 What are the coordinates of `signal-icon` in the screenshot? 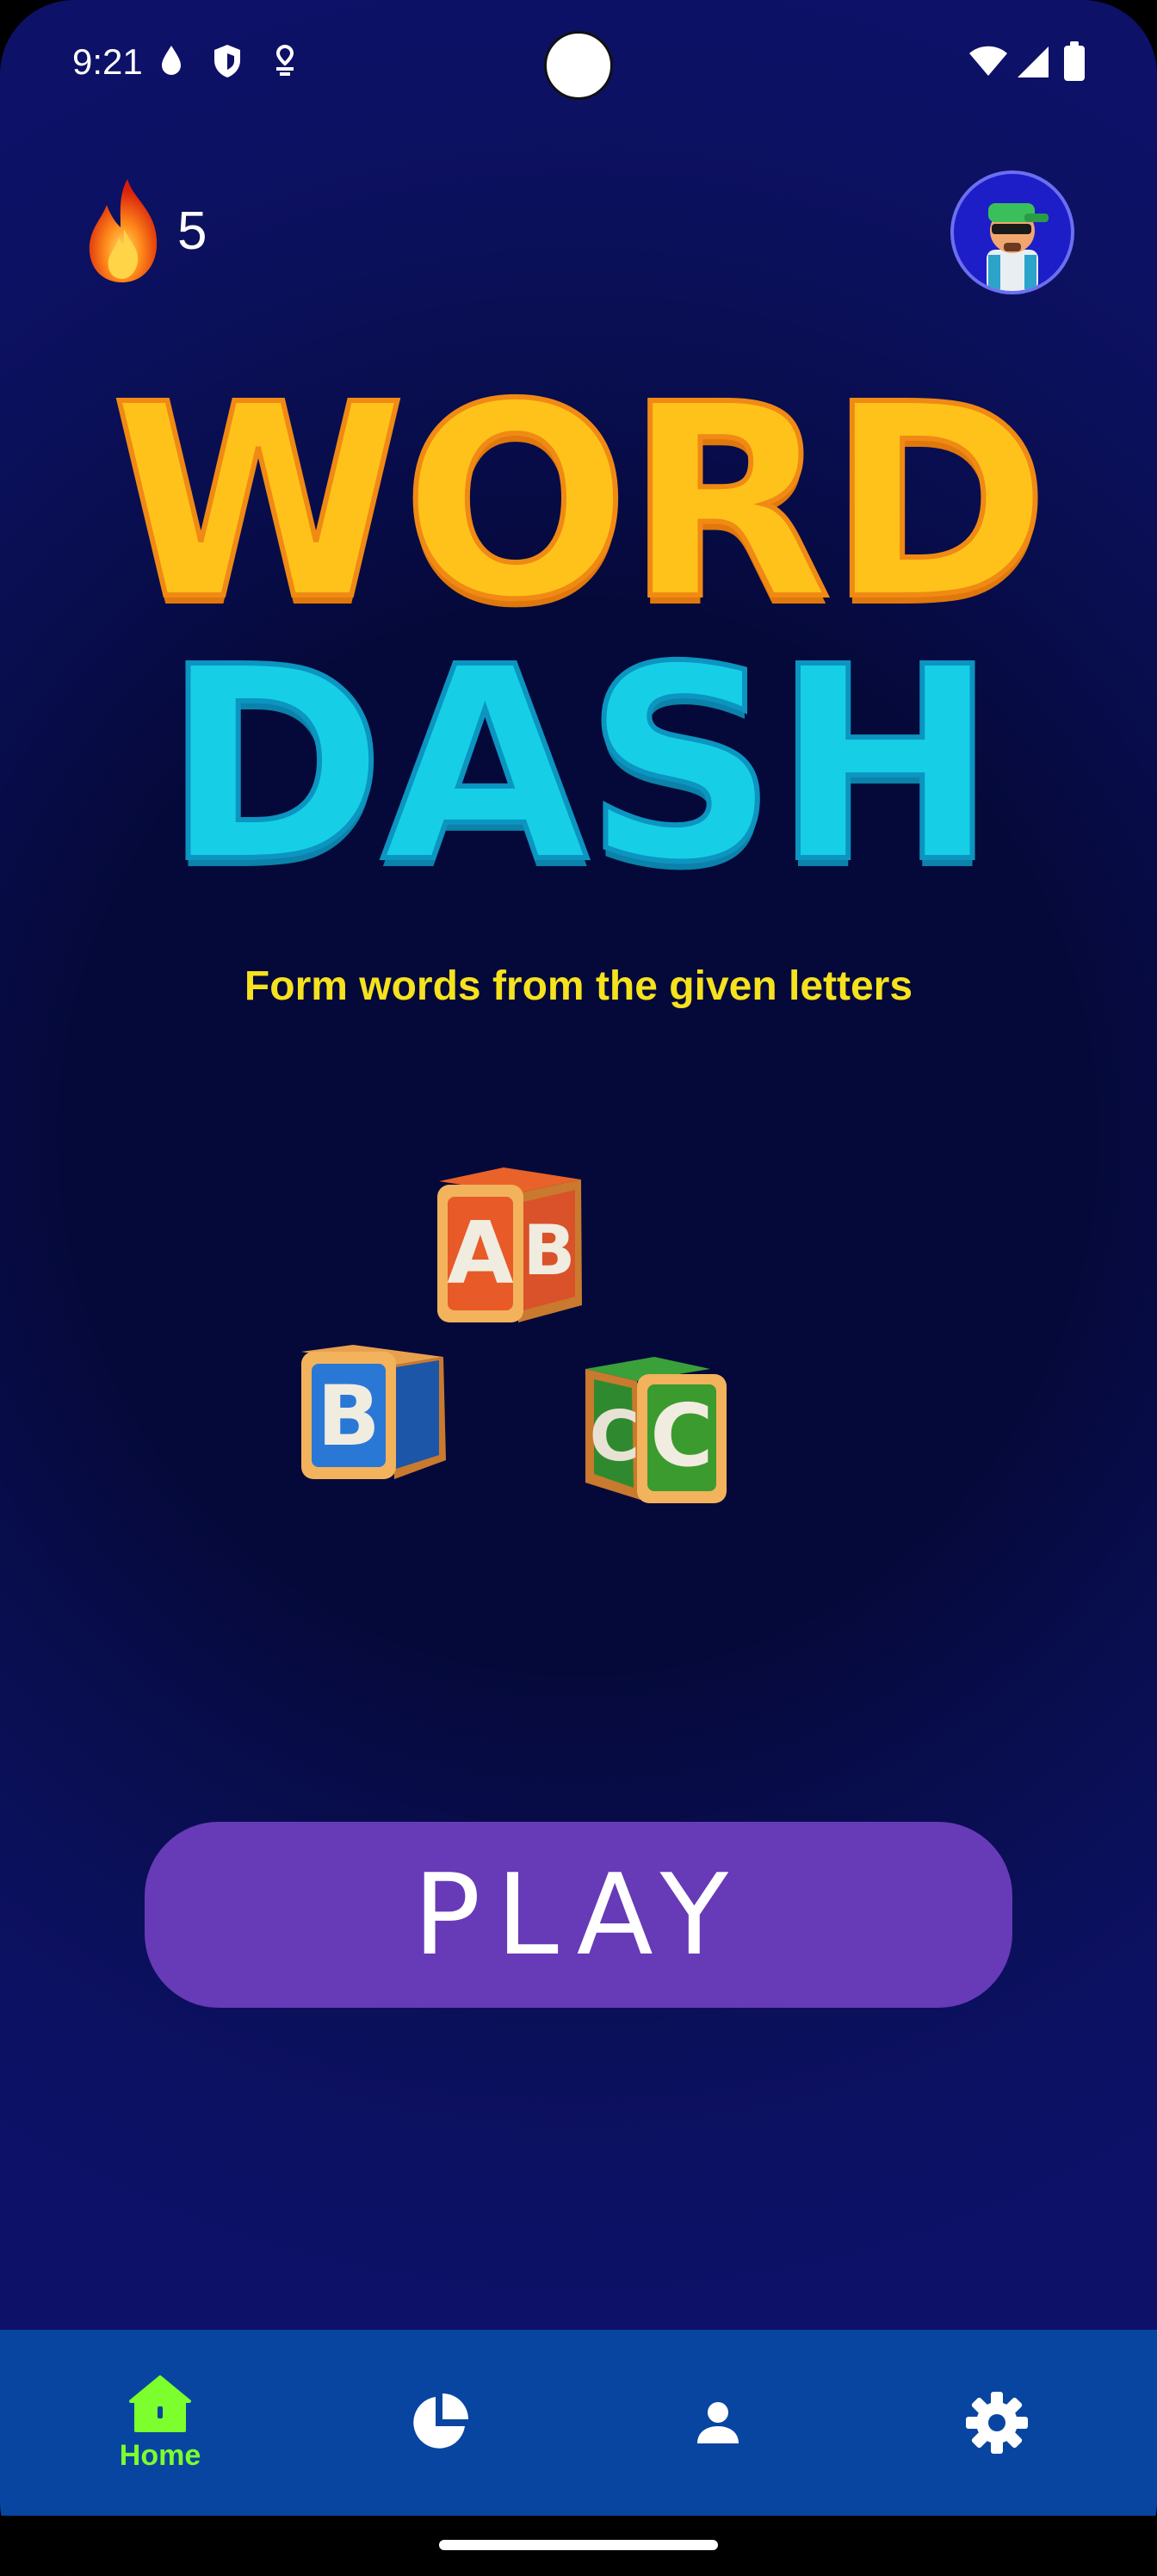 It's located at (1034, 62).